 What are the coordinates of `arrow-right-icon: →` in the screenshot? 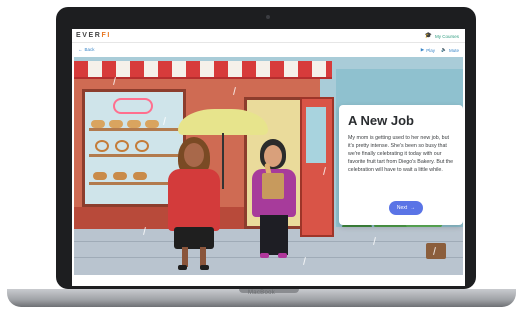 It's located at (413, 208).